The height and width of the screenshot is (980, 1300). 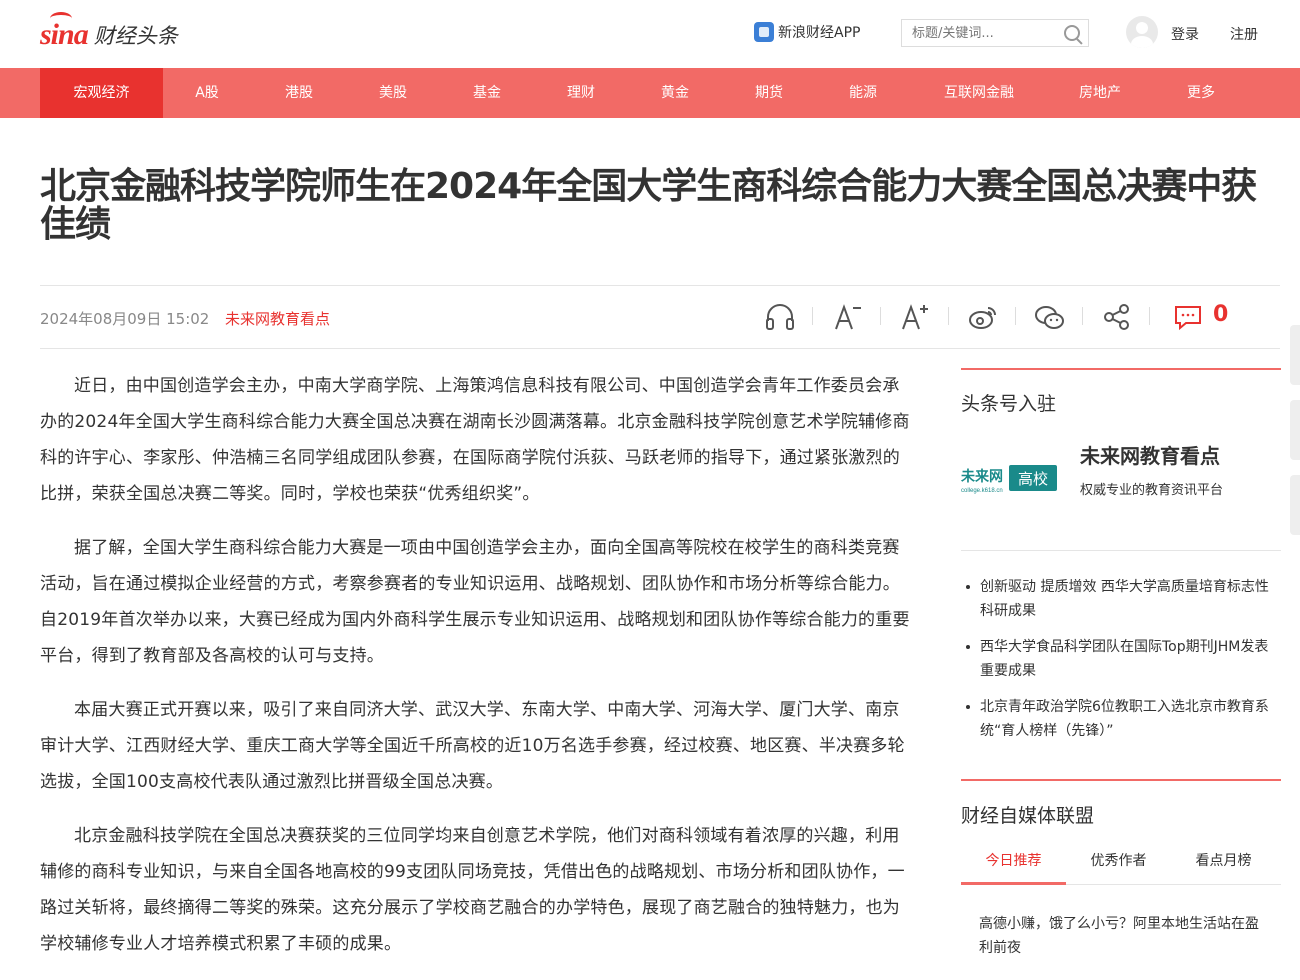 What do you see at coordinates (135, 36) in the screenshot?
I see `site-name: 财经头条` at bounding box center [135, 36].